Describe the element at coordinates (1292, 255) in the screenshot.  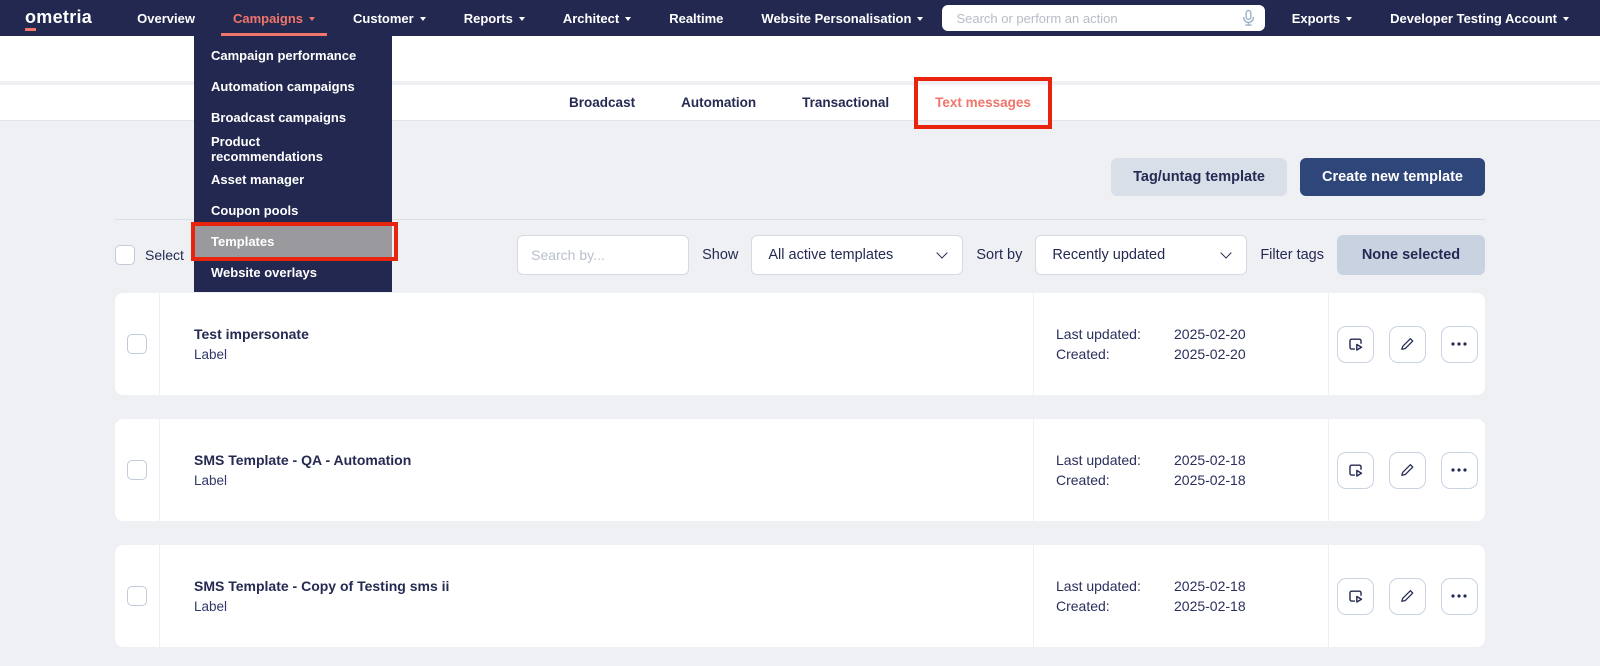
I see `filter-tags-label: Filter tags` at that location.